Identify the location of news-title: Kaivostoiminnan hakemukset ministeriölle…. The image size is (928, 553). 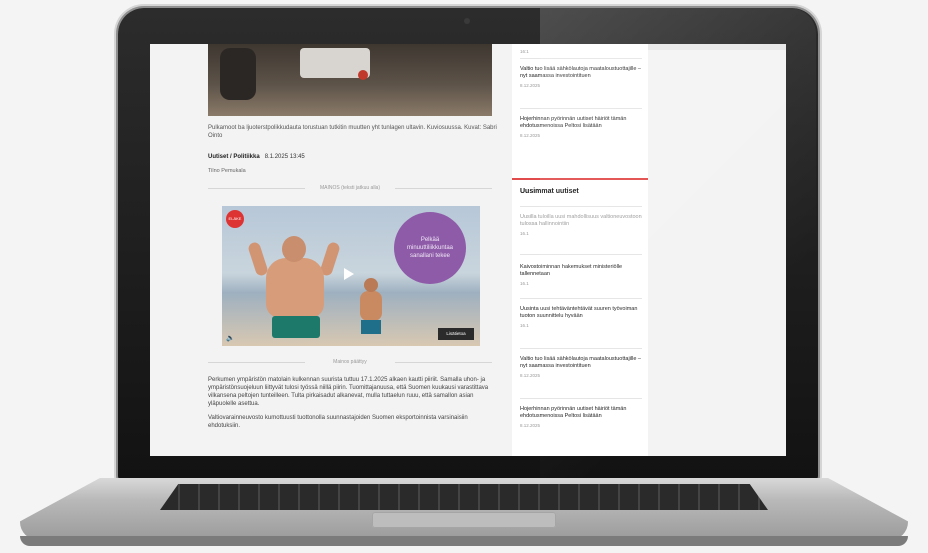
(571, 270).